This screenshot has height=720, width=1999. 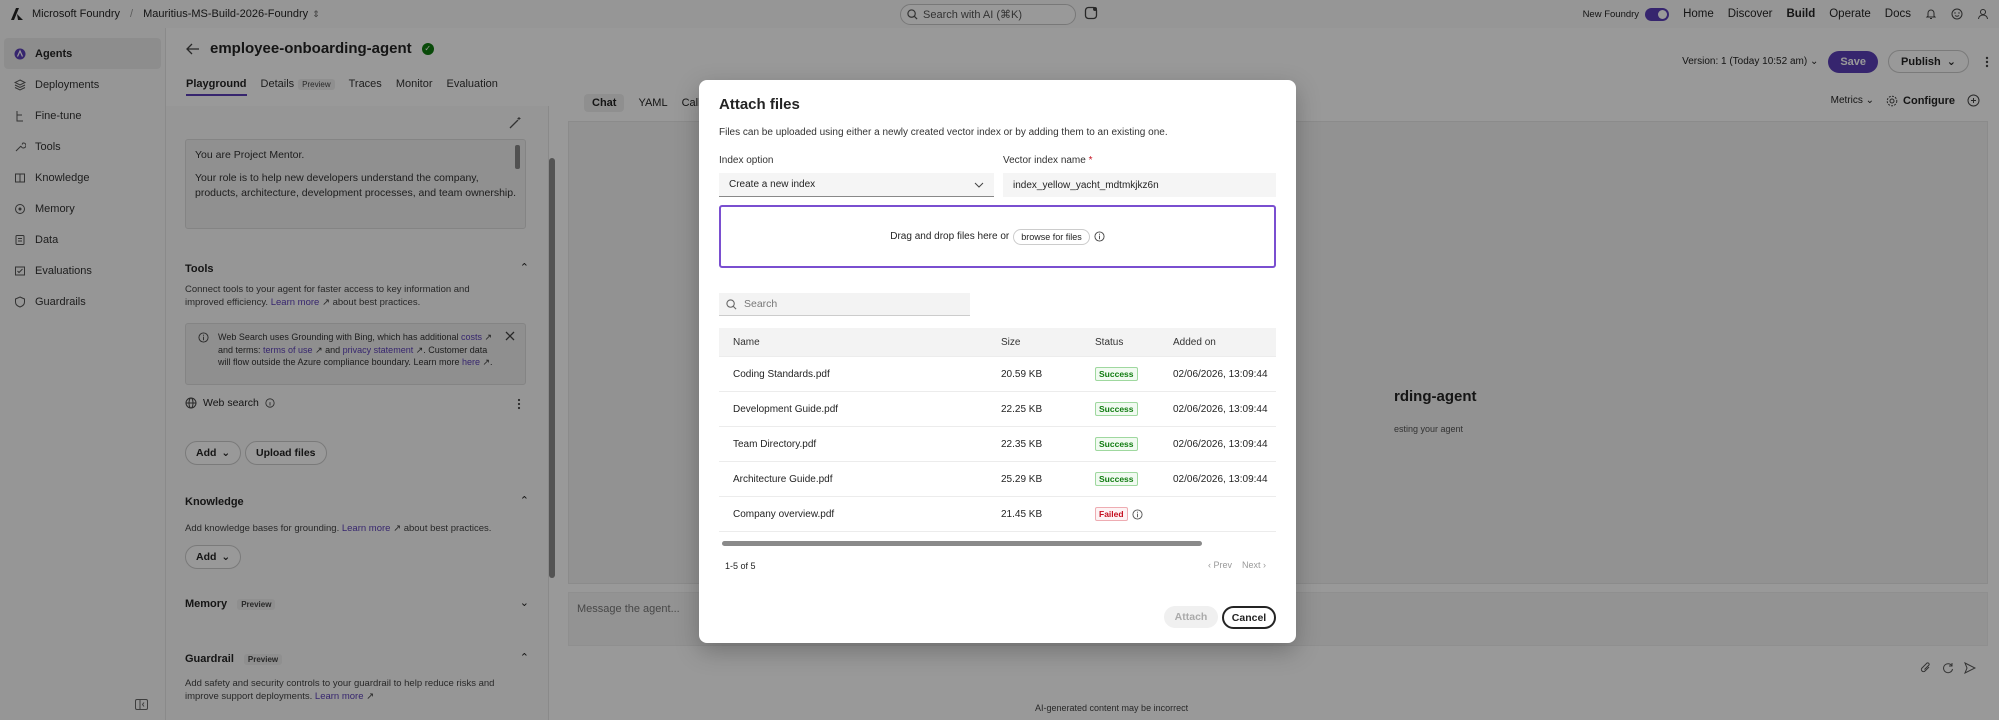 I want to click on vector-index-label: Vector index name *, so click(x=1048, y=160).